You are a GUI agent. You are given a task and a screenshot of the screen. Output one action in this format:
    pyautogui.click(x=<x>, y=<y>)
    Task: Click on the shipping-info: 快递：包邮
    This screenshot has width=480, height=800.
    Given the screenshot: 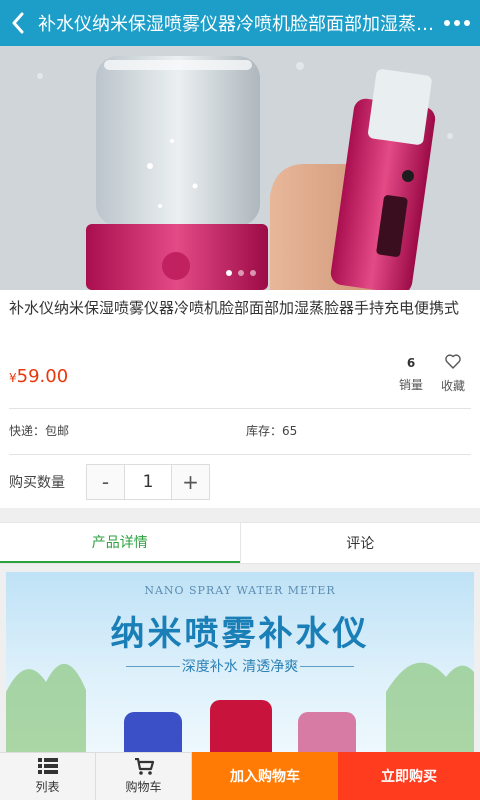 What is the action you would take?
    pyautogui.click(x=39, y=431)
    